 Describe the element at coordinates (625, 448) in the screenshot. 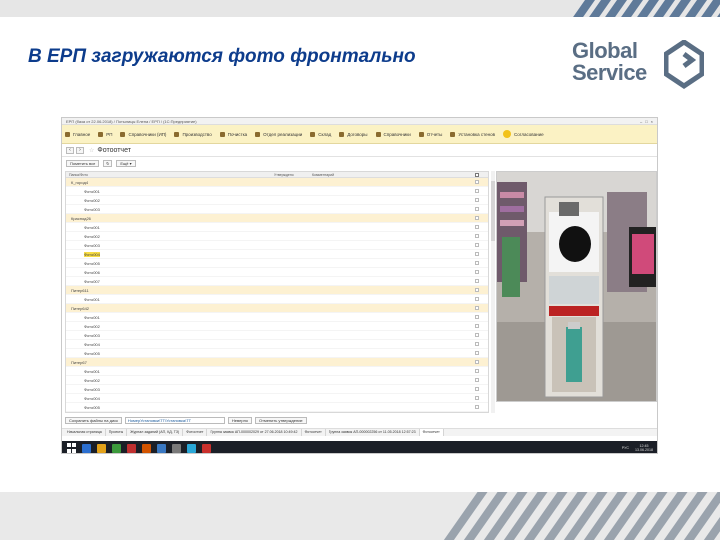

I see `keyboard-language: РУС` at that location.